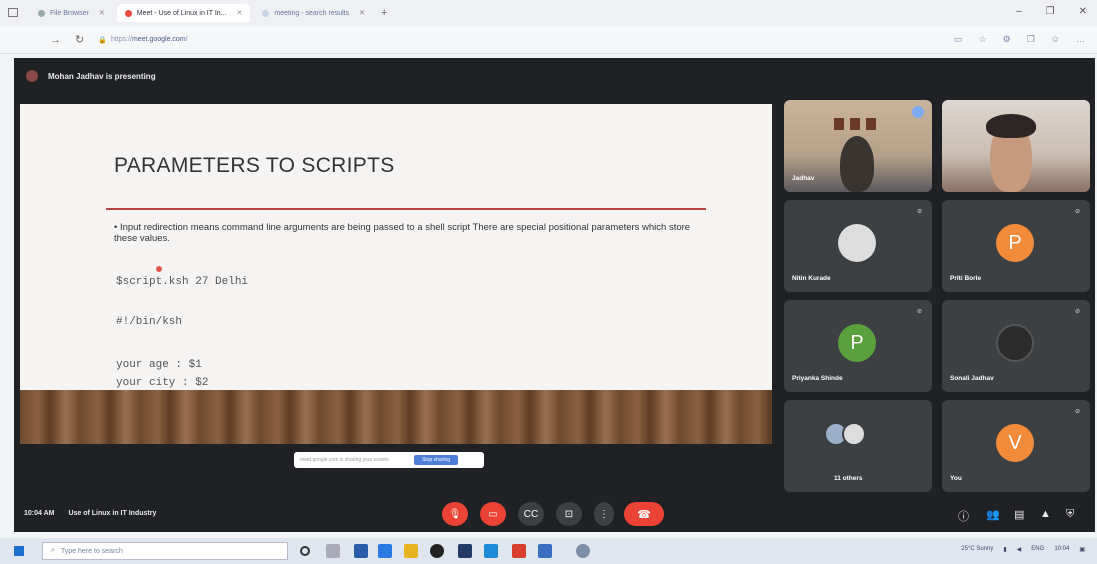 This screenshot has width=1097, height=564. Describe the element at coordinates (958, 39) in the screenshot. I see `read-aloud-icon: ▭` at that location.